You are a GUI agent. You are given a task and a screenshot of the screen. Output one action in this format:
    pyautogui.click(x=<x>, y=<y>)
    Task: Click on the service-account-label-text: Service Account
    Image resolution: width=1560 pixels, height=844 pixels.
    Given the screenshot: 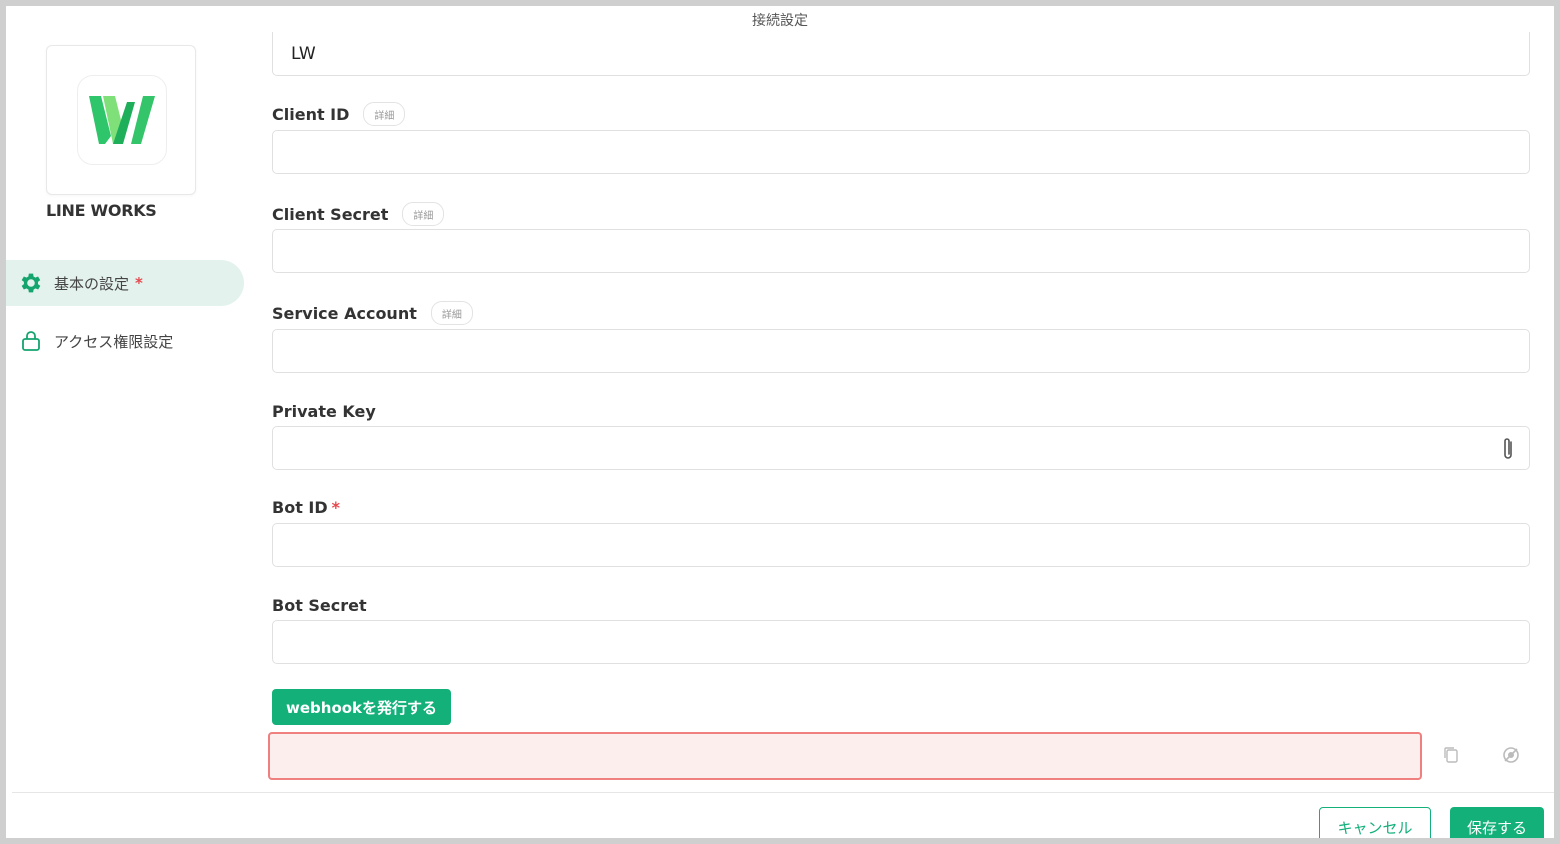 What is the action you would take?
    pyautogui.click(x=344, y=313)
    